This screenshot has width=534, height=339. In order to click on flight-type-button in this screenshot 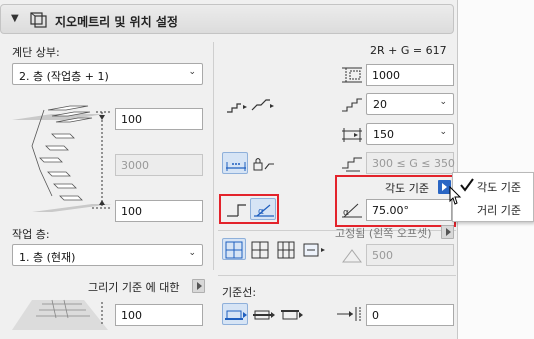, I will do `click(235, 106)`.